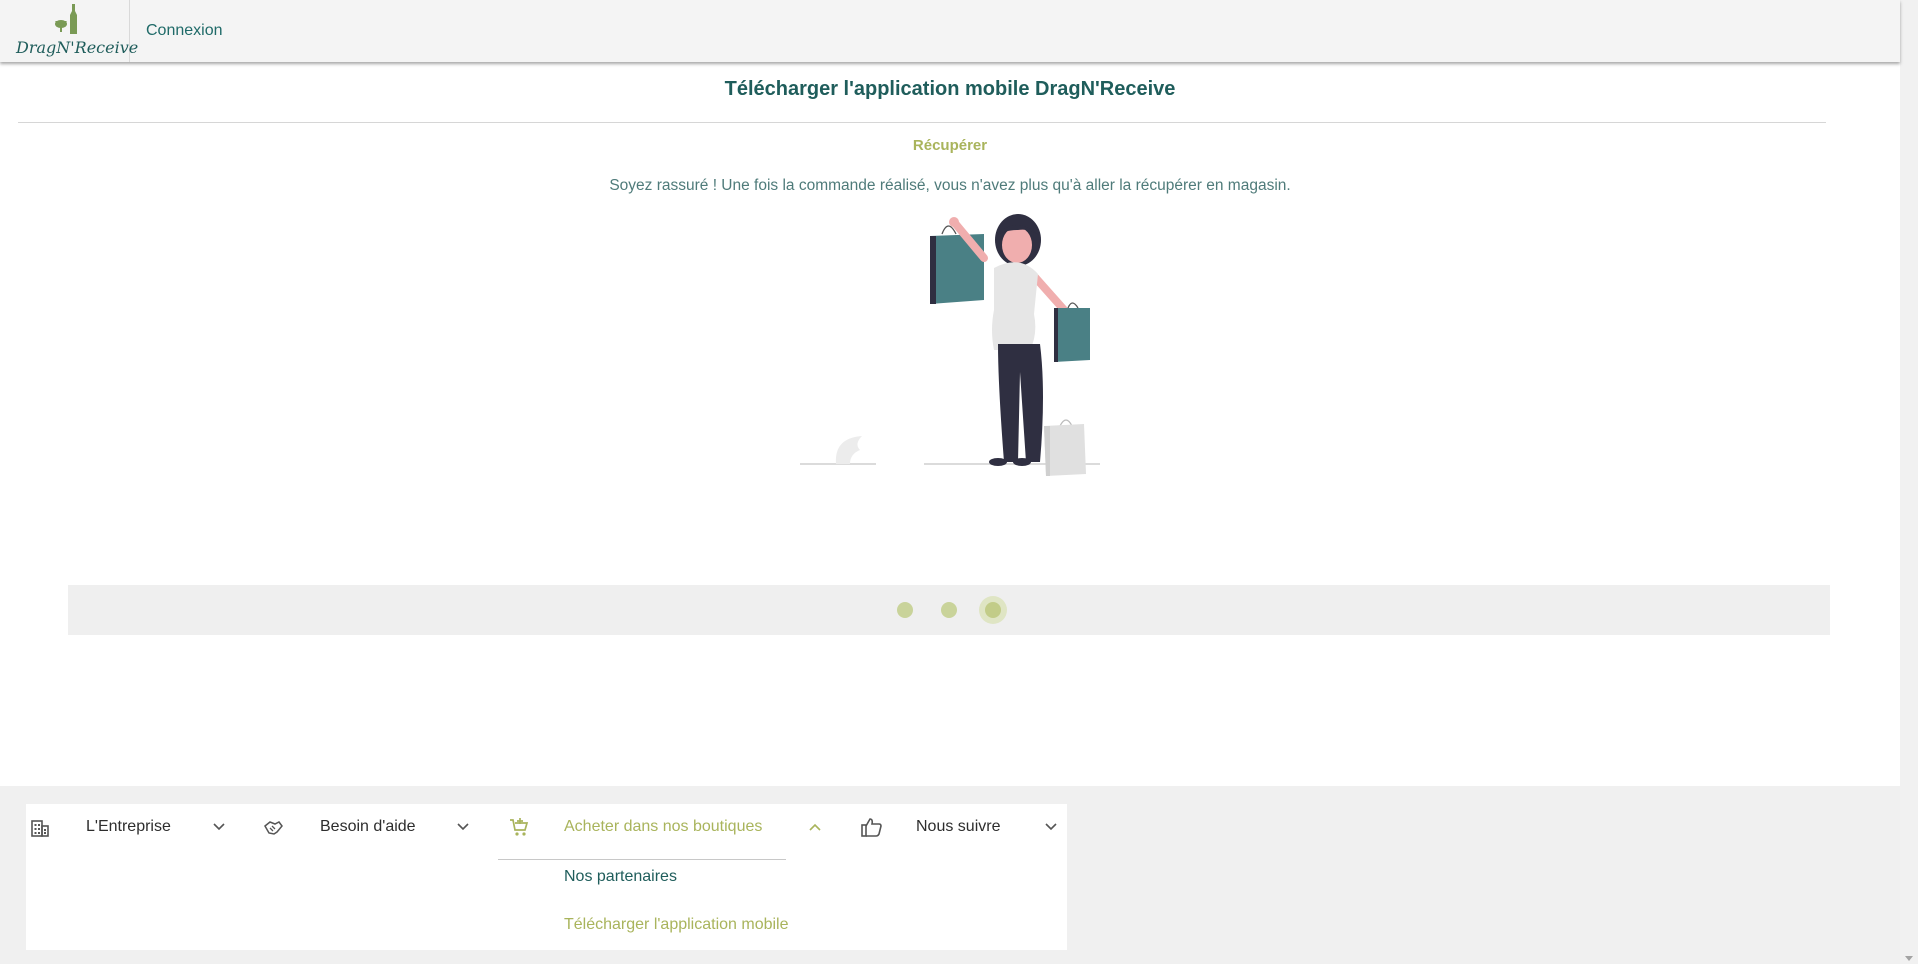 This screenshot has height=964, width=1918. I want to click on shopping-woman-illustration, so click(950, 345).